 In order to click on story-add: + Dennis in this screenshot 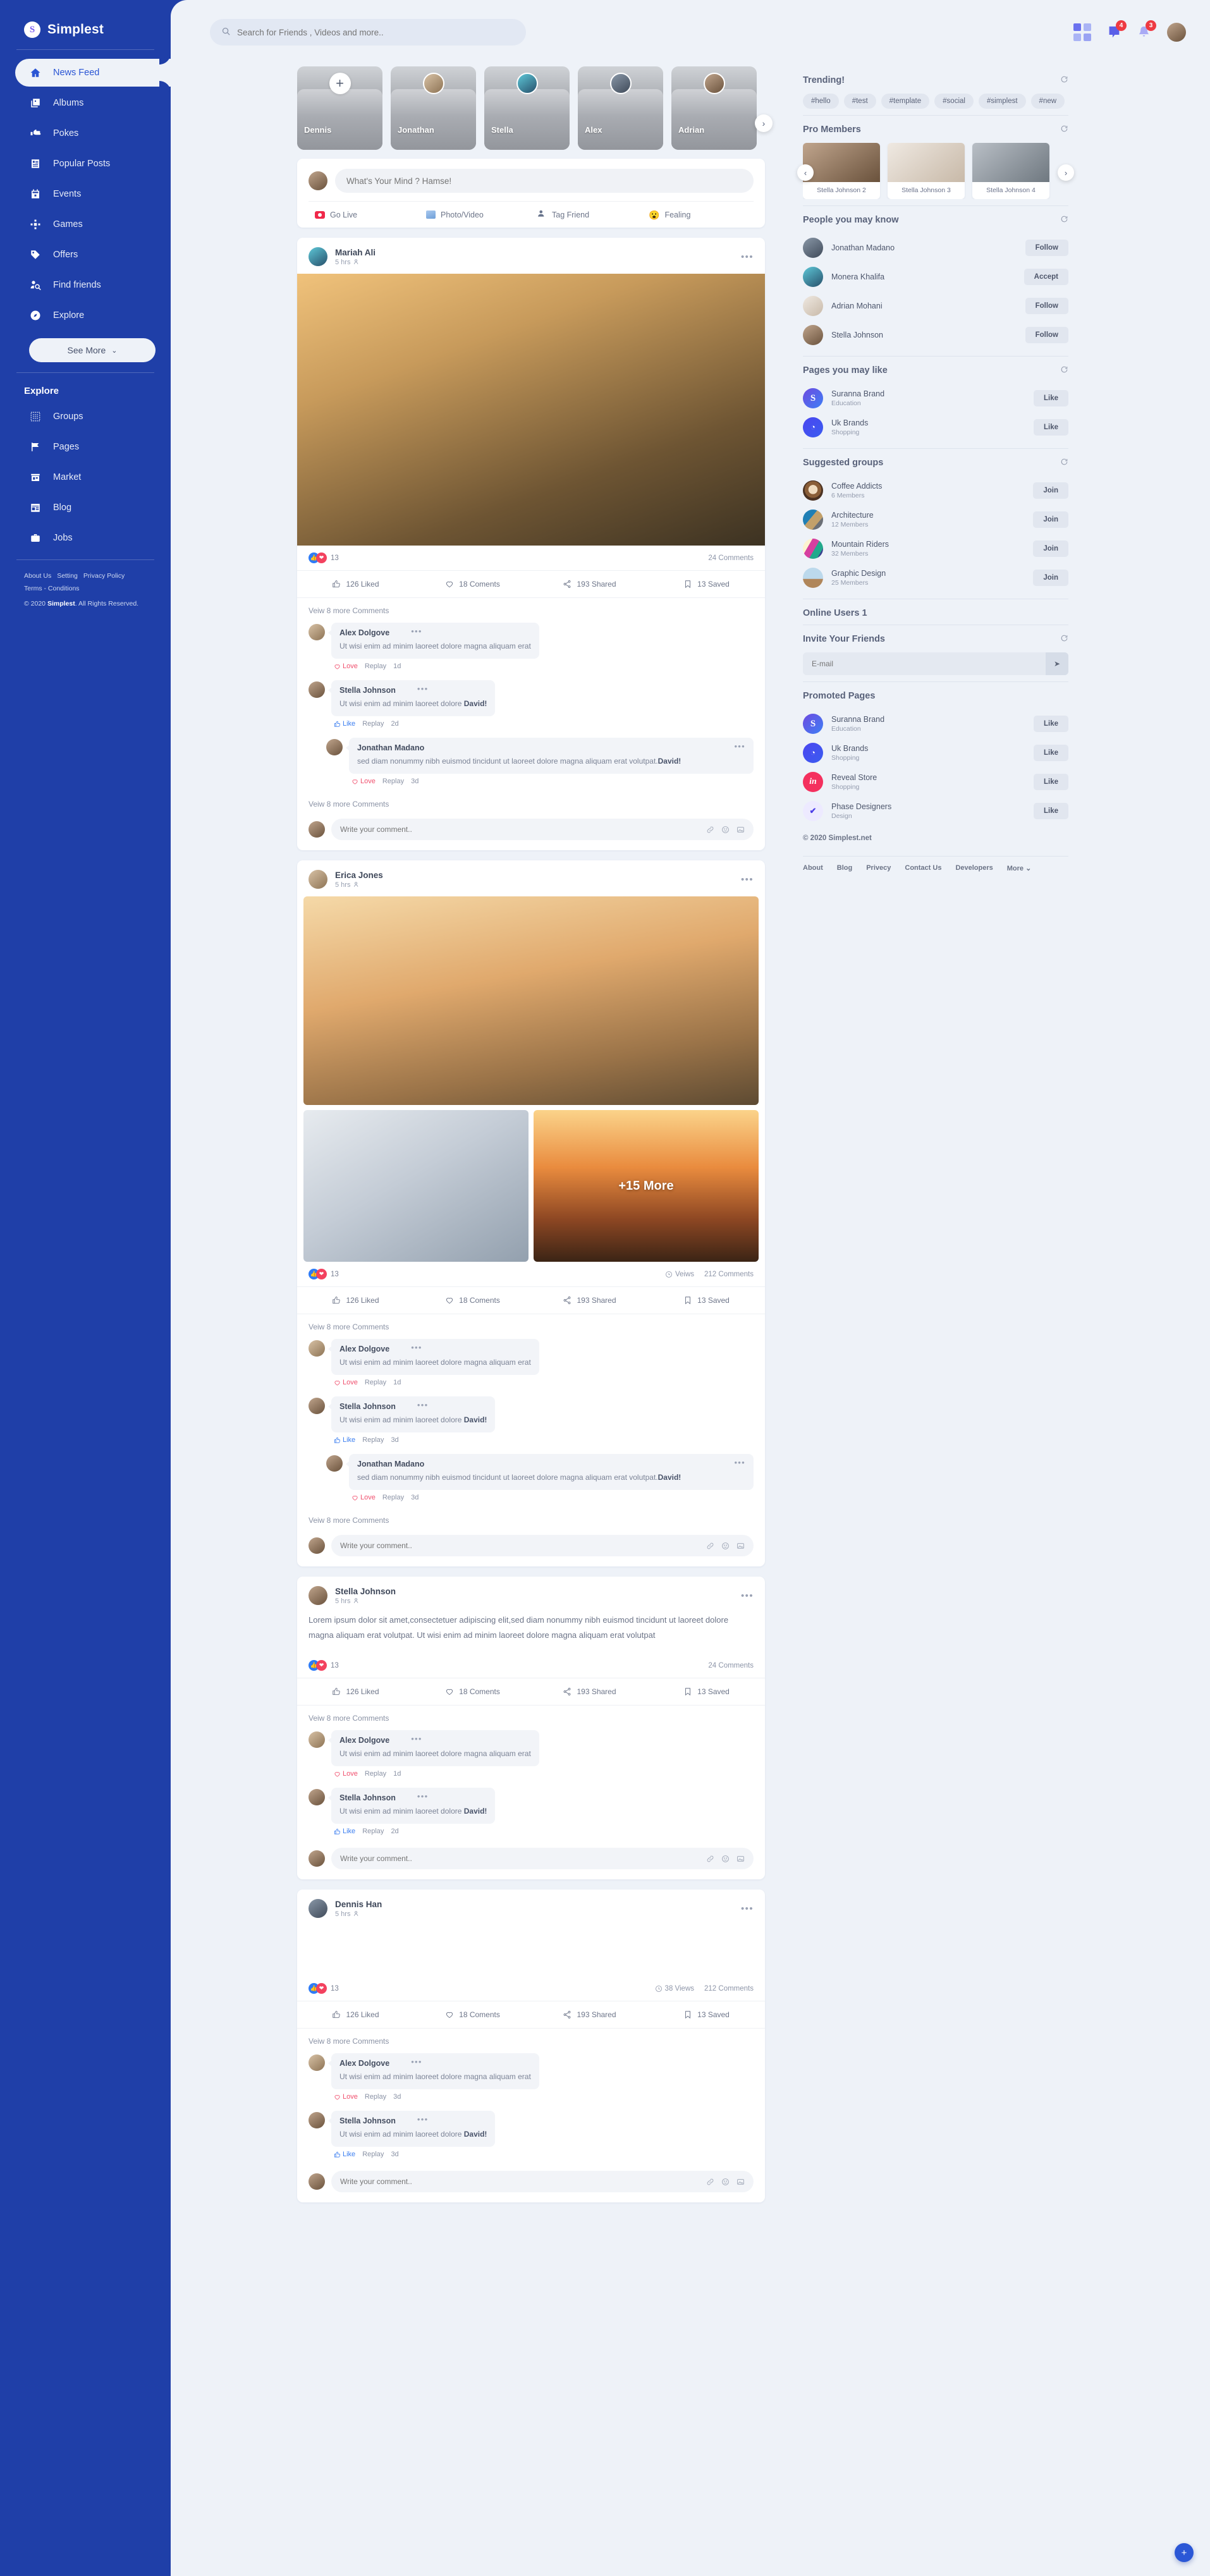, I will do `click(339, 108)`.